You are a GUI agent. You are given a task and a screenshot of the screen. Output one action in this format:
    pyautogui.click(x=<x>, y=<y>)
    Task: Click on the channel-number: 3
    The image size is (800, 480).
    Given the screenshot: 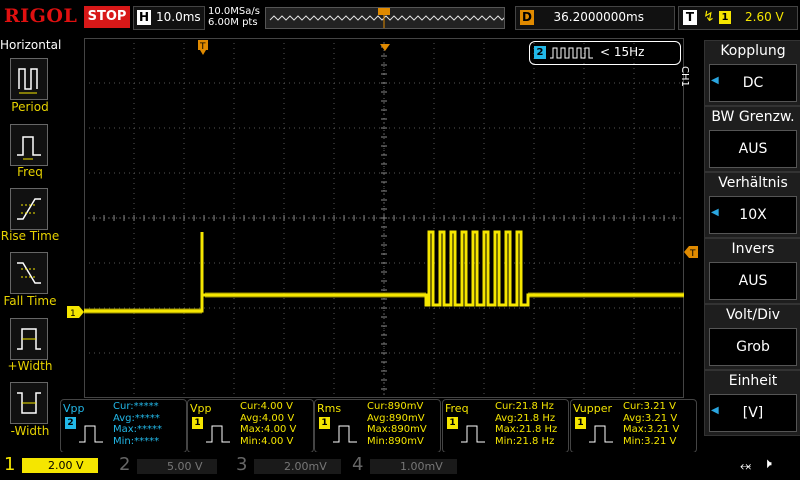 What is the action you would take?
    pyautogui.click(x=242, y=464)
    